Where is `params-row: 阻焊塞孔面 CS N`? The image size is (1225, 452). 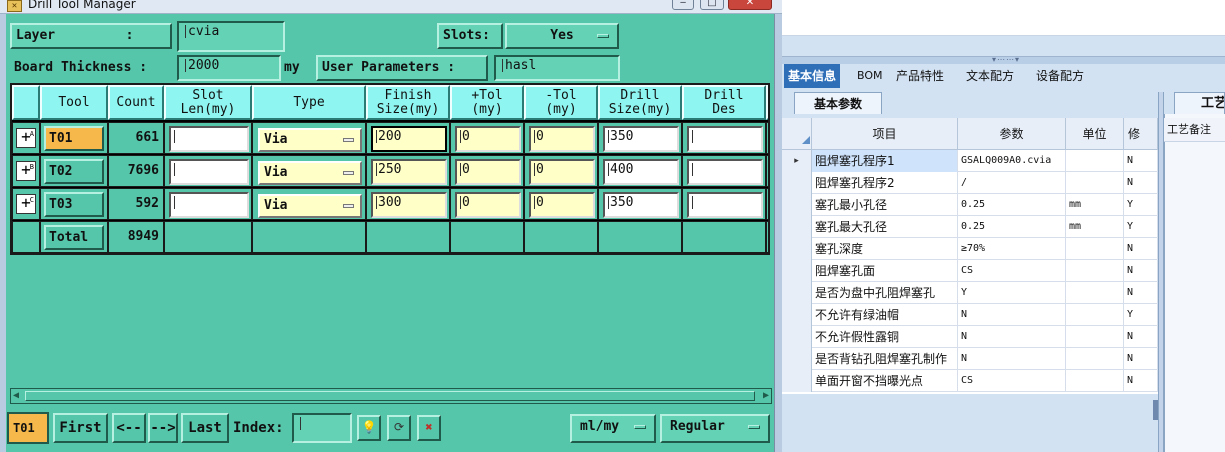 params-row: 阻焊塞孔面 CS N is located at coordinates (970, 271).